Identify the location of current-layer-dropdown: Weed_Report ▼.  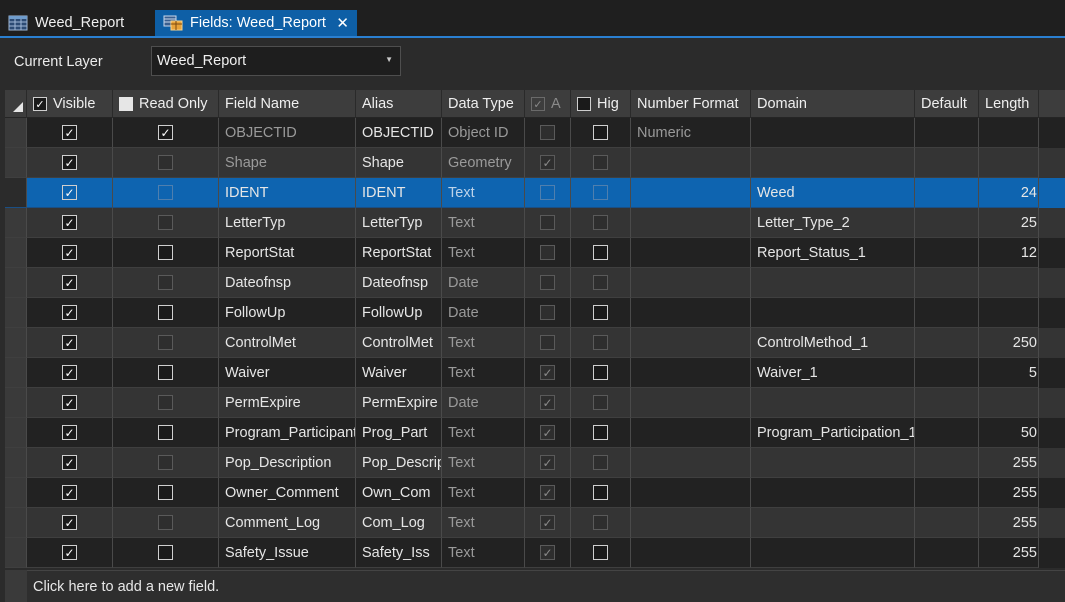
(276, 61).